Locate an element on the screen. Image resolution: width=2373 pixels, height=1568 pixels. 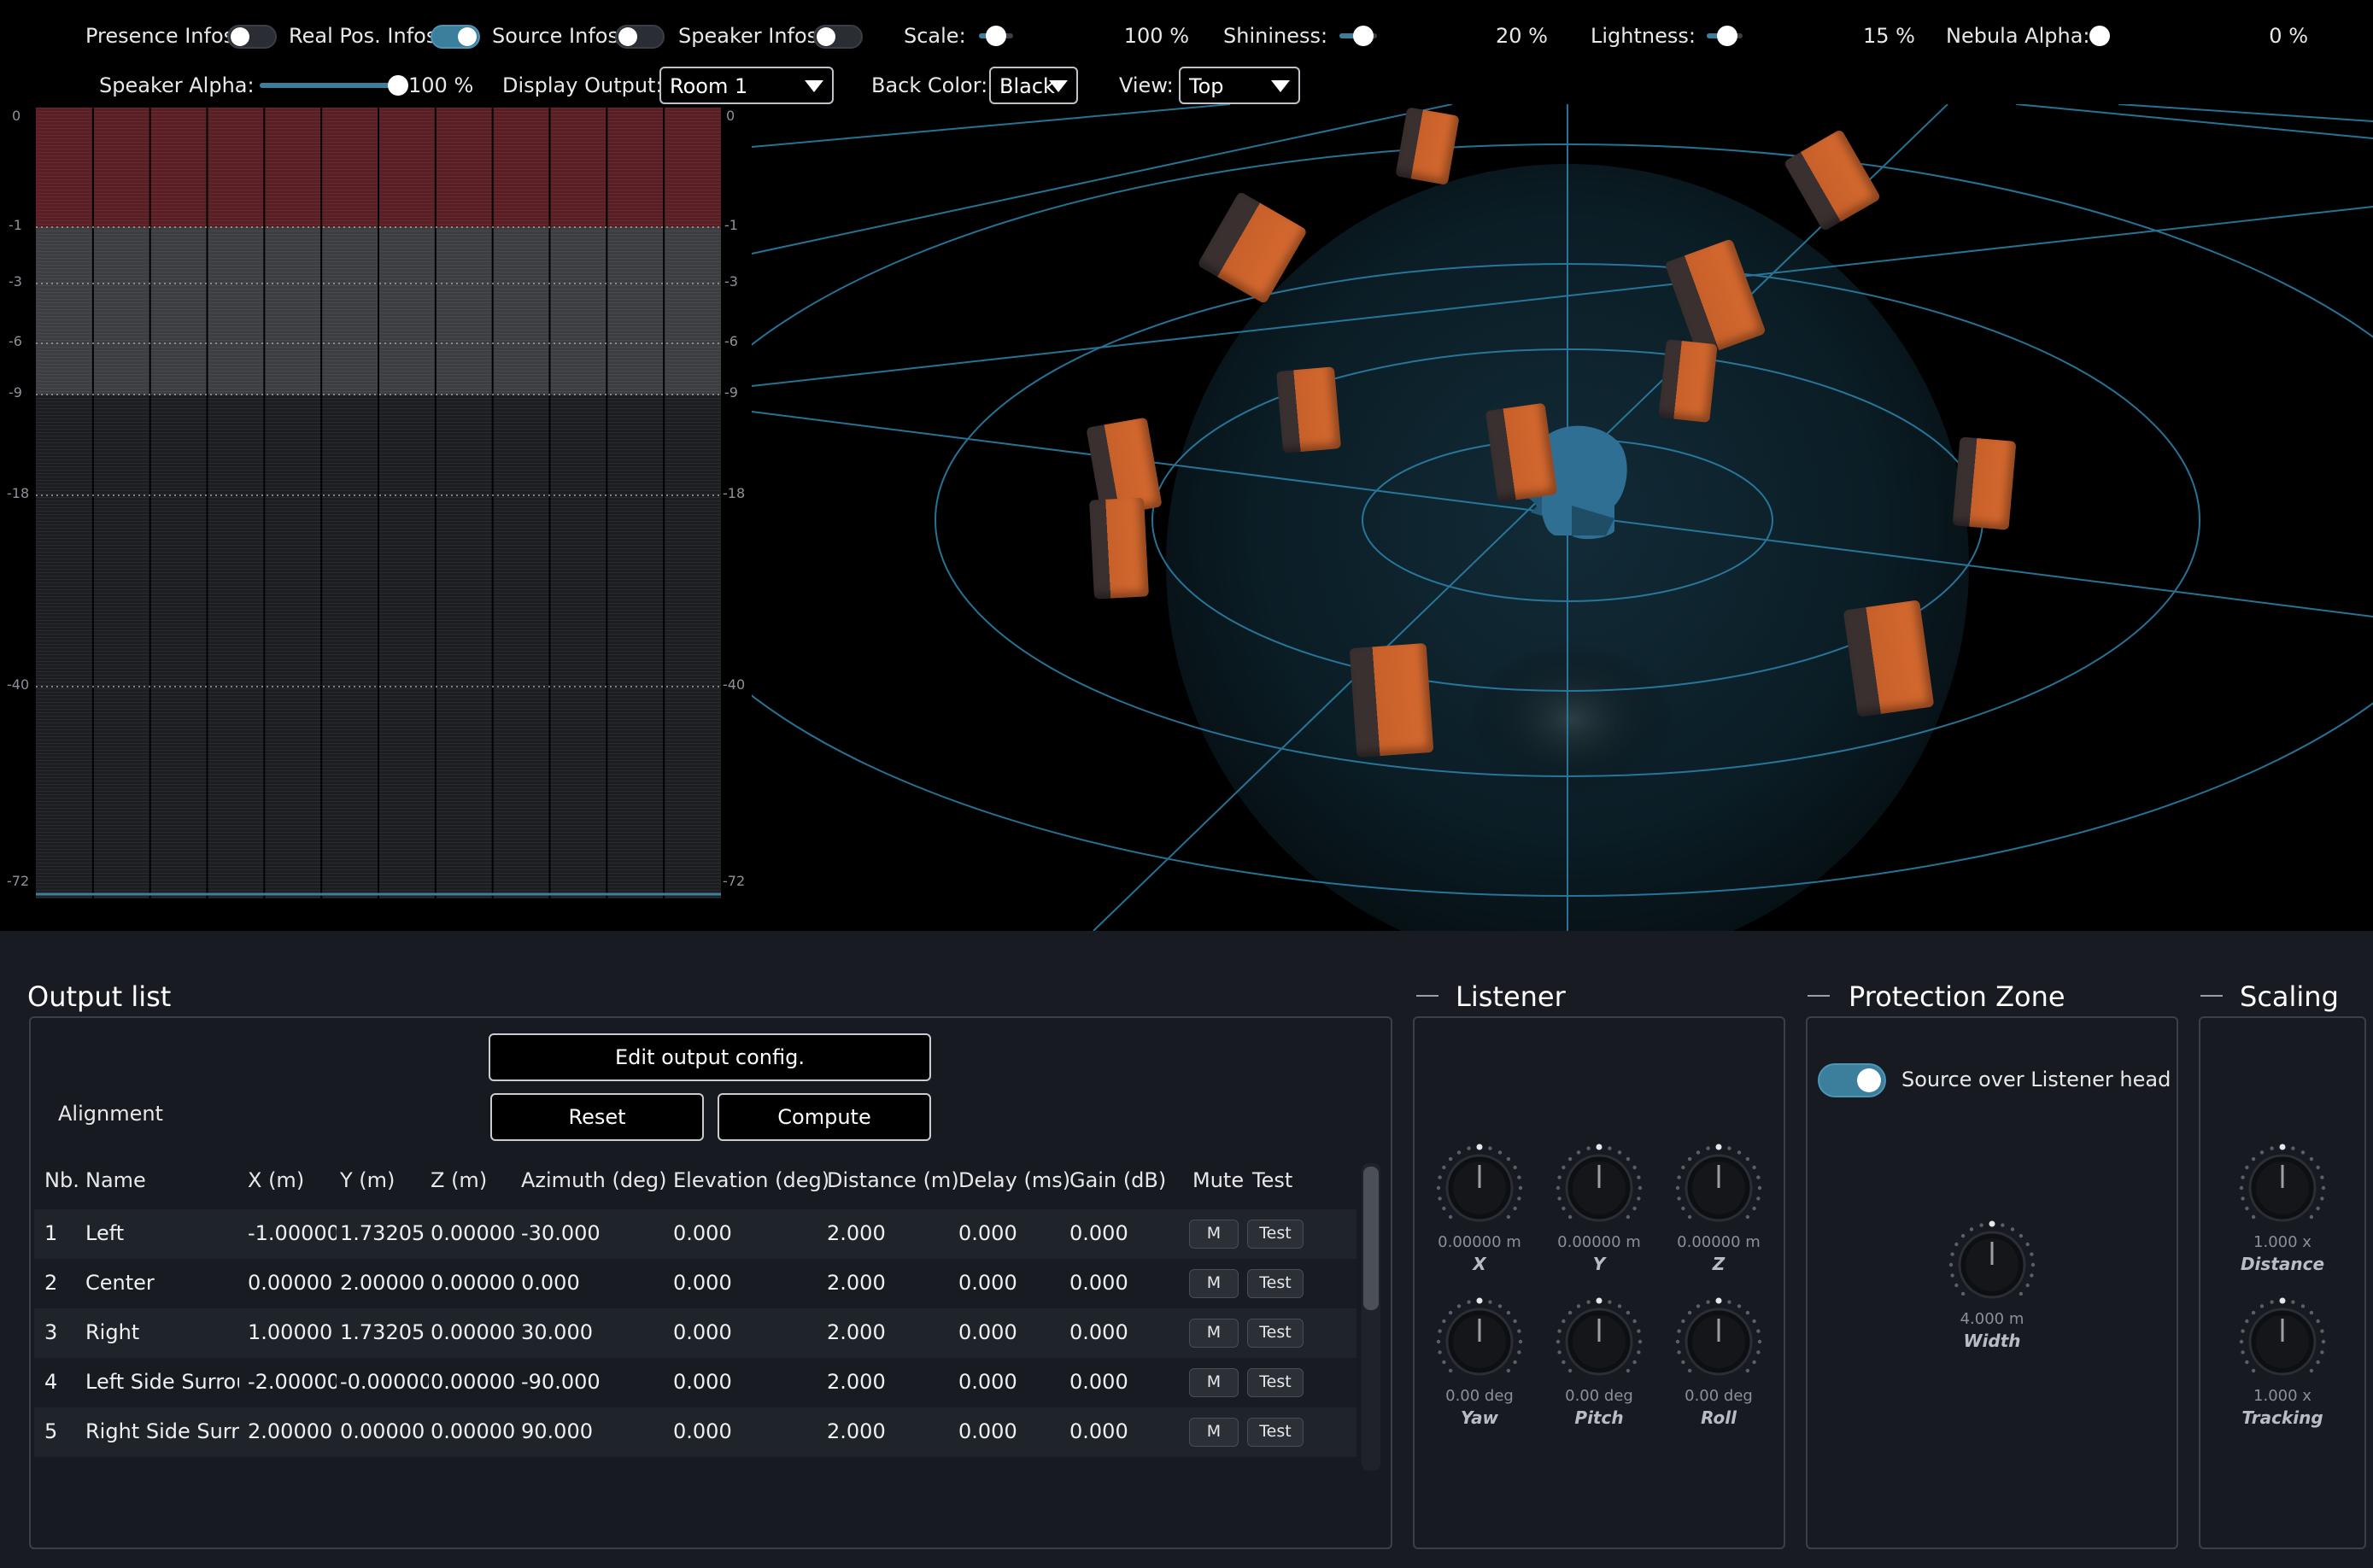
scale-slider is located at coordinates (996, 36).